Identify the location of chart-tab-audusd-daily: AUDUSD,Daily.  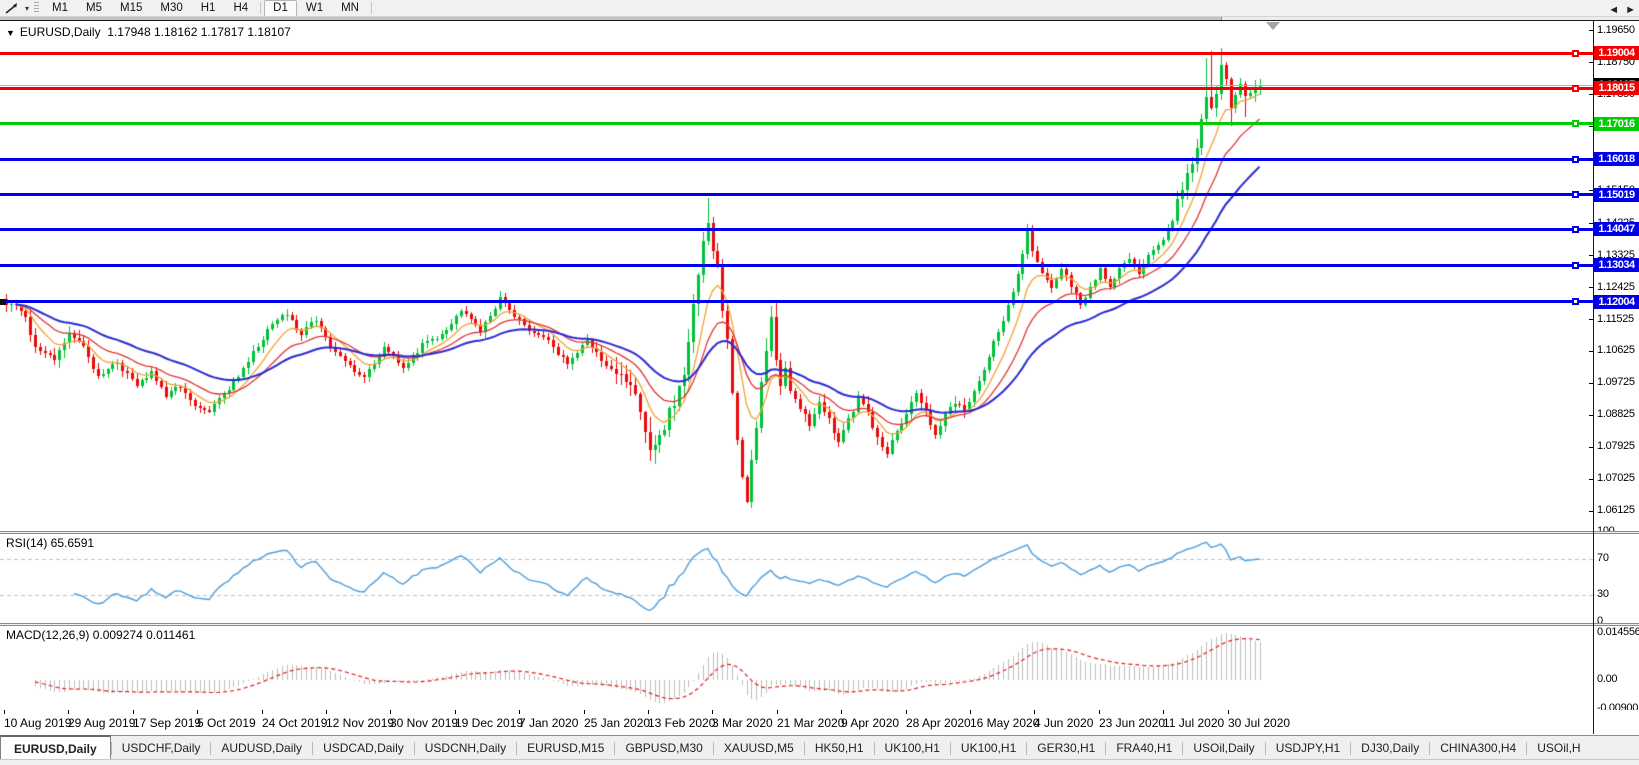
(261, 748).